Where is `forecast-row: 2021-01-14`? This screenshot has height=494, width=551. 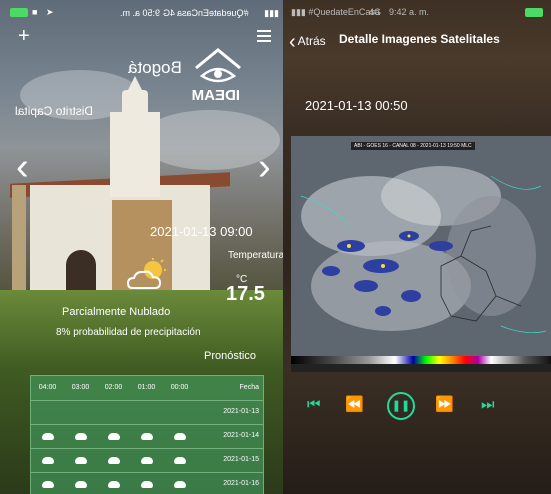
forecast-row: 2021-01-14 is located at coordinates (147, 436).